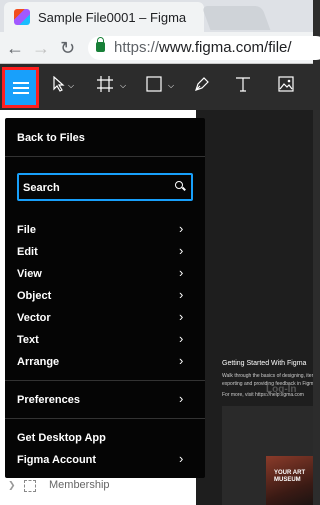 Image resolution: width=320 pixels, height=505 pixels. What do you see at coordinates (30, 486) in the screenshot?
I see `frame-icon` at bounding box center [30, 486].